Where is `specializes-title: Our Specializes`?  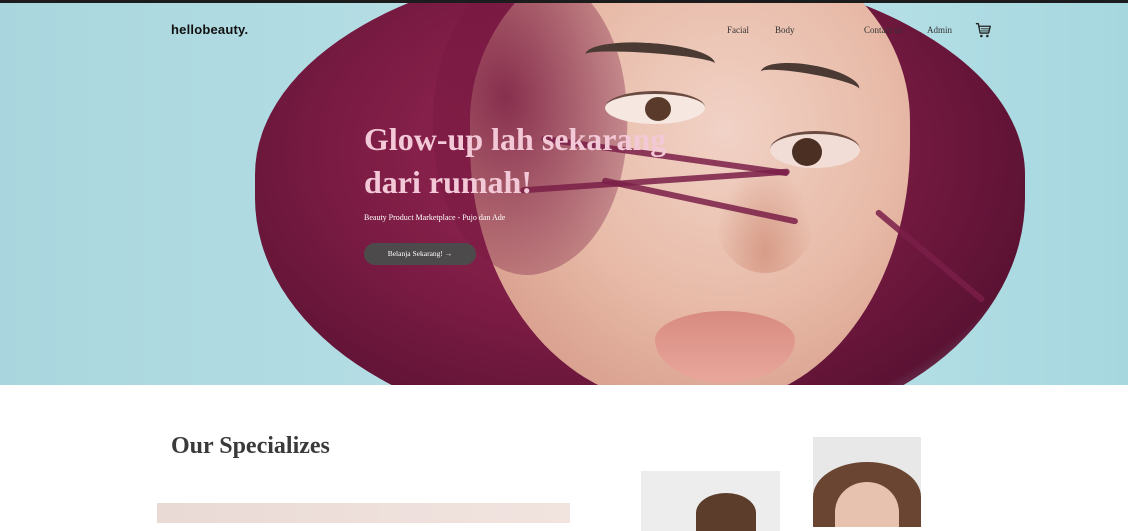 specializes-title: Our Specializes is located at coordinates (250, 446).